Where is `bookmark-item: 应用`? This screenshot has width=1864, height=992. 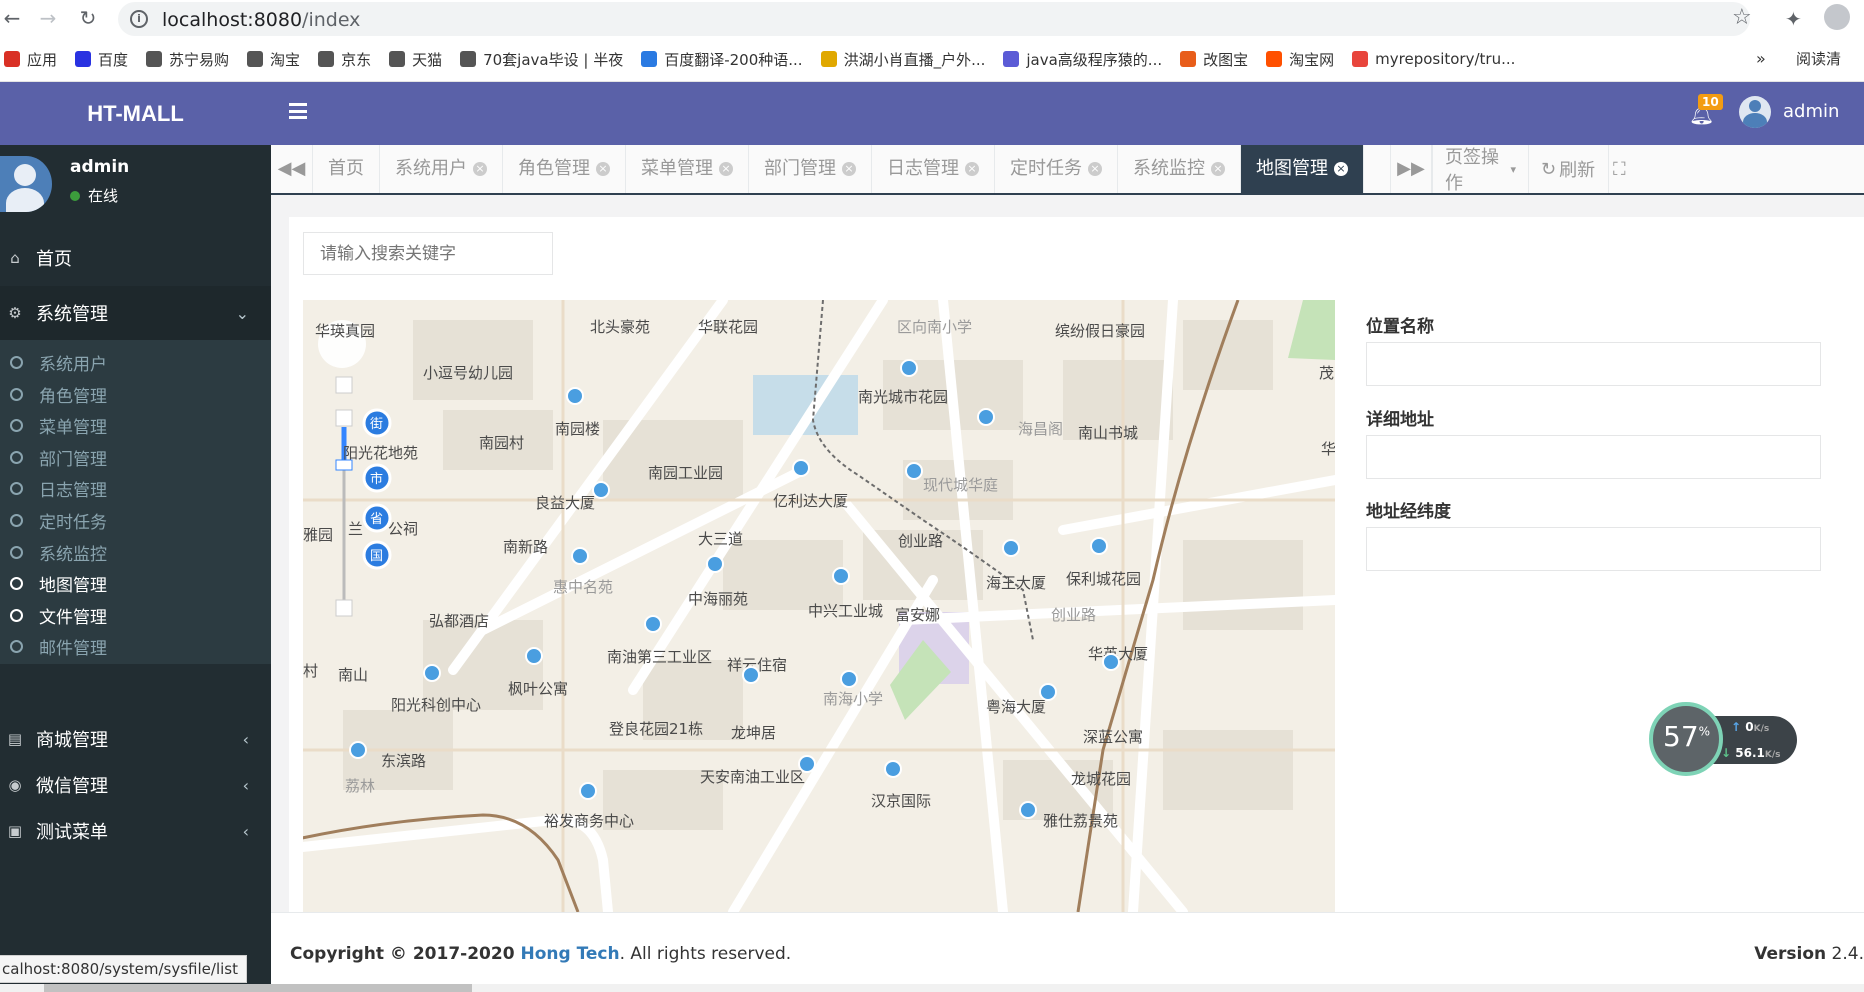
bookmark-item: 应用 is located at coordinates (30, 59).